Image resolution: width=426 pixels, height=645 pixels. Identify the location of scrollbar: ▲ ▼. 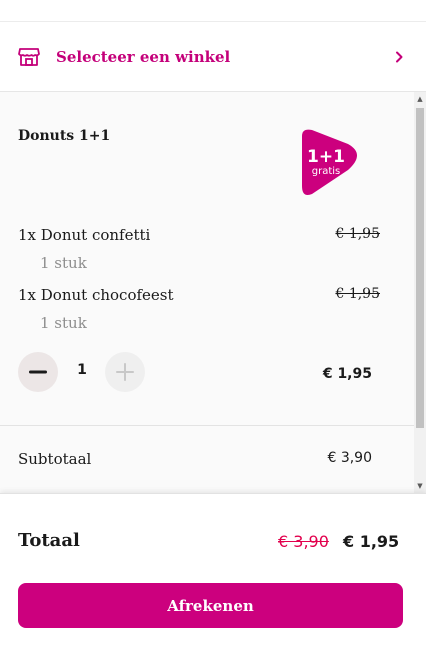
(420, 292).